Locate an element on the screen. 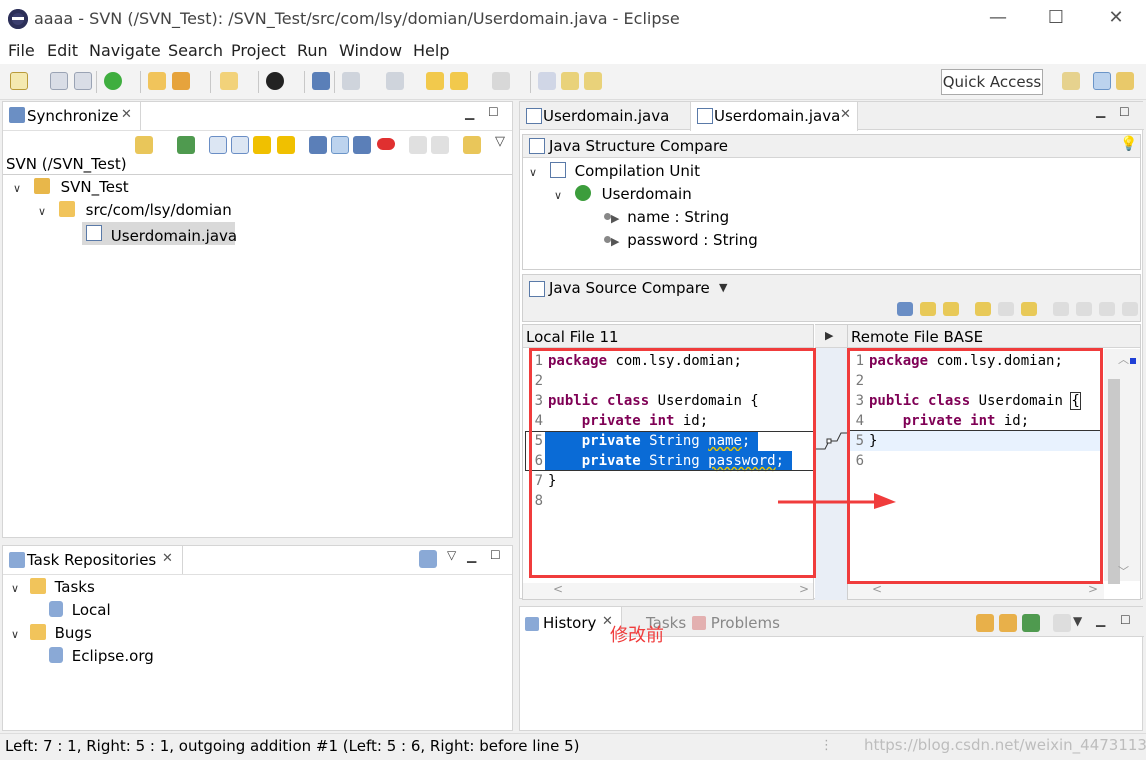  task-repositories-tab: Task Repositories ✕ is located at coordinates (93, 560).